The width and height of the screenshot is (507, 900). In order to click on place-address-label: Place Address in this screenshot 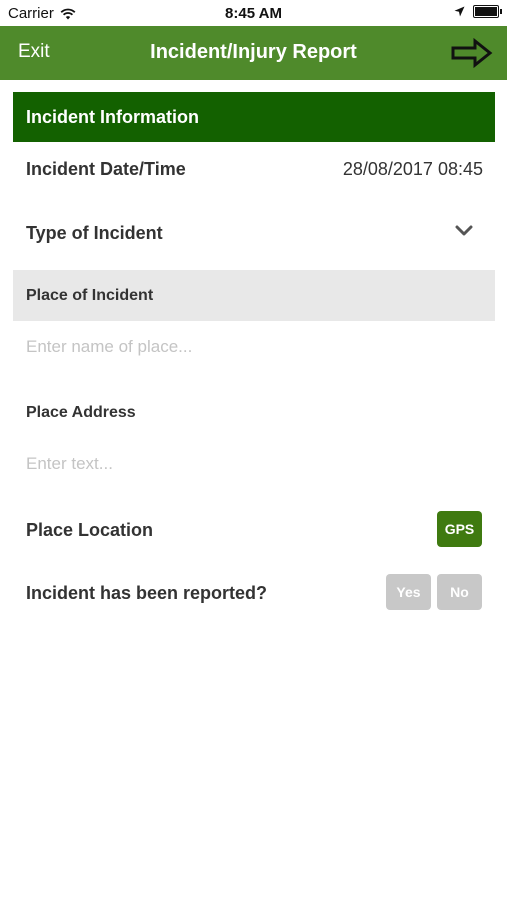, I will do `click(81, 412)`.